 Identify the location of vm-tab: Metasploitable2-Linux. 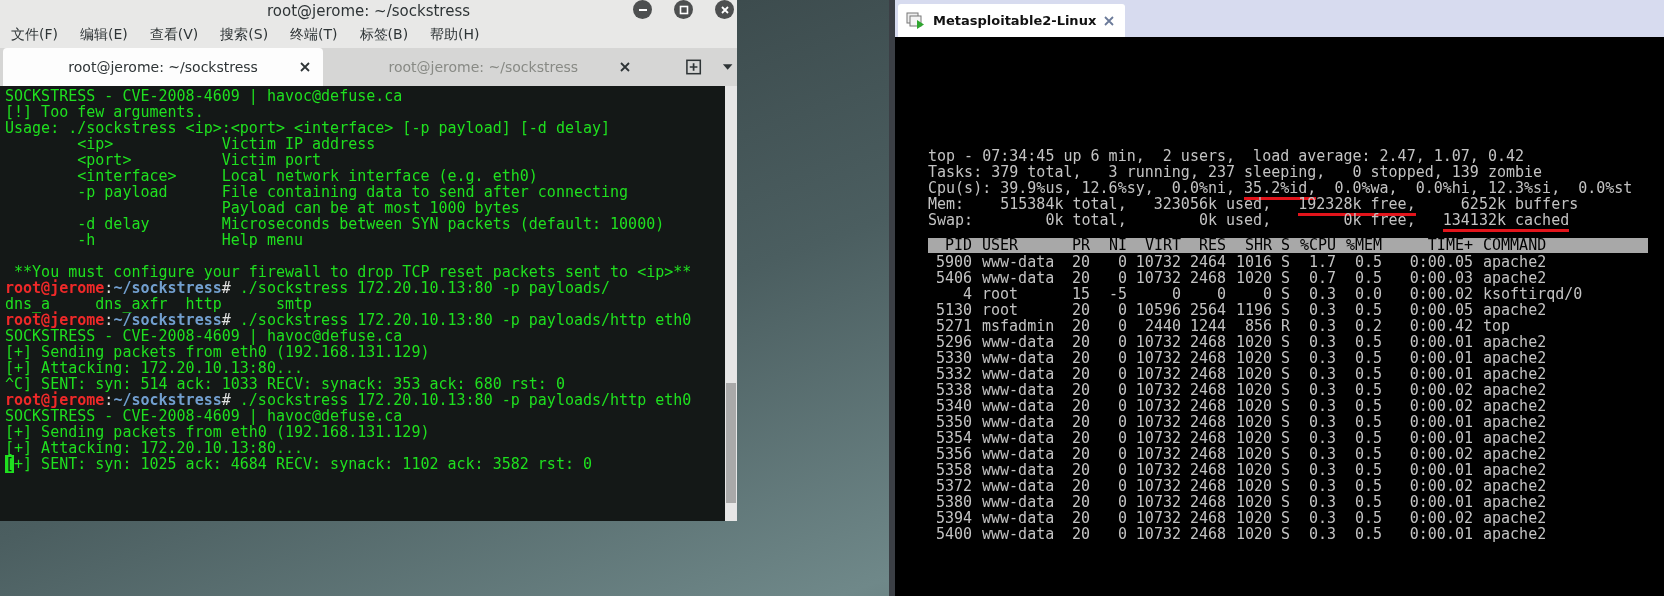
(1012, 20).